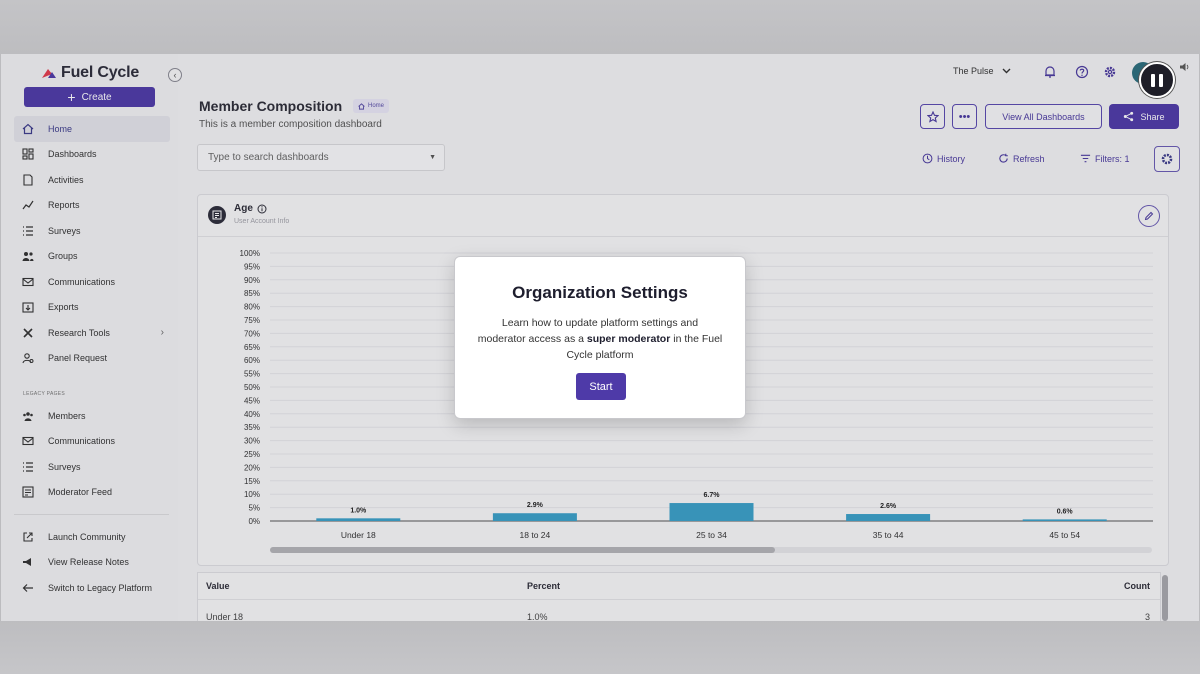 This screenshot has width=1200, height=674. Describe the element at coordinates (1157, 80) in the screenshot. I see `pause-recording-button` at that location.